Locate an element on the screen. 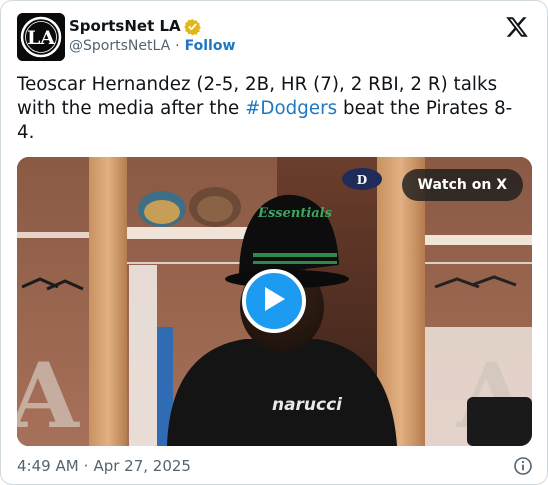  shirt-logo-text: narucci is located at coordinates (307, 405).